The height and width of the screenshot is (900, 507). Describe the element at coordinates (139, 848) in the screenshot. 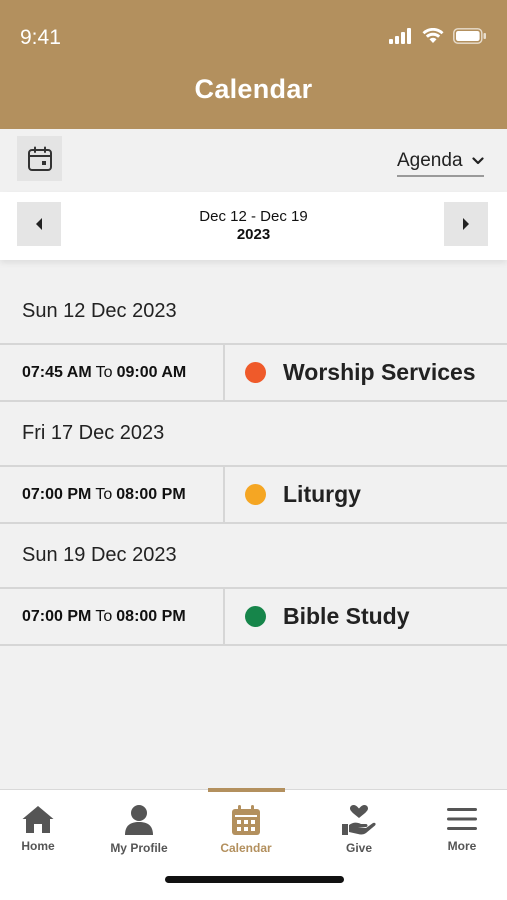

I see `tab-label: My Profile` at that location.